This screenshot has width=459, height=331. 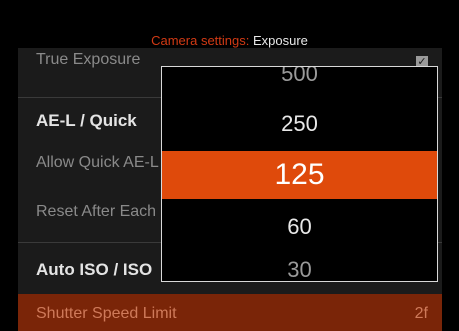 What do you see at coordinates (299, 227) in the screenshot?
I see `picker-option: 60` at bounding box center [299, 227].